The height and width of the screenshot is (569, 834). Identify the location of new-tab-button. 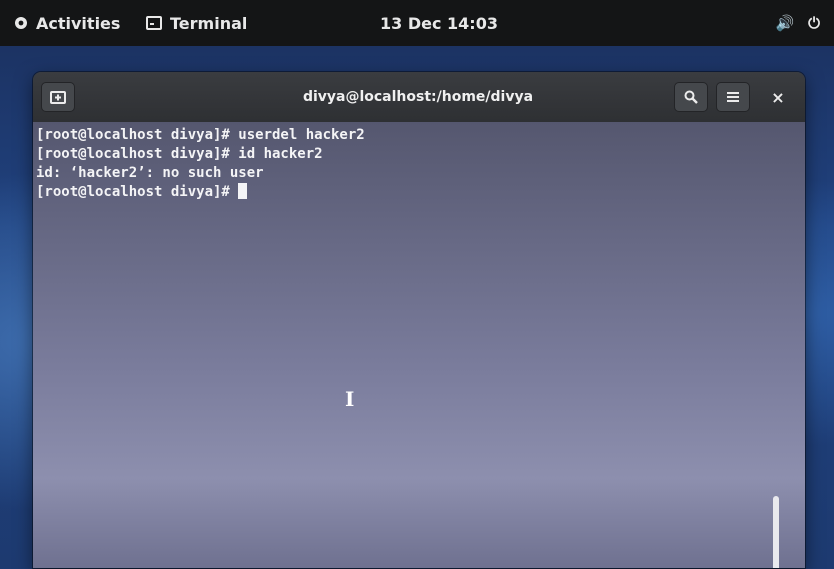
(58, 97).